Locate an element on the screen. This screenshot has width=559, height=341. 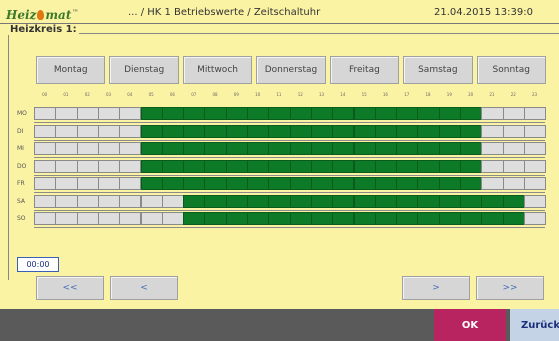
ok-button: OK is located at coordinates (470, 325).